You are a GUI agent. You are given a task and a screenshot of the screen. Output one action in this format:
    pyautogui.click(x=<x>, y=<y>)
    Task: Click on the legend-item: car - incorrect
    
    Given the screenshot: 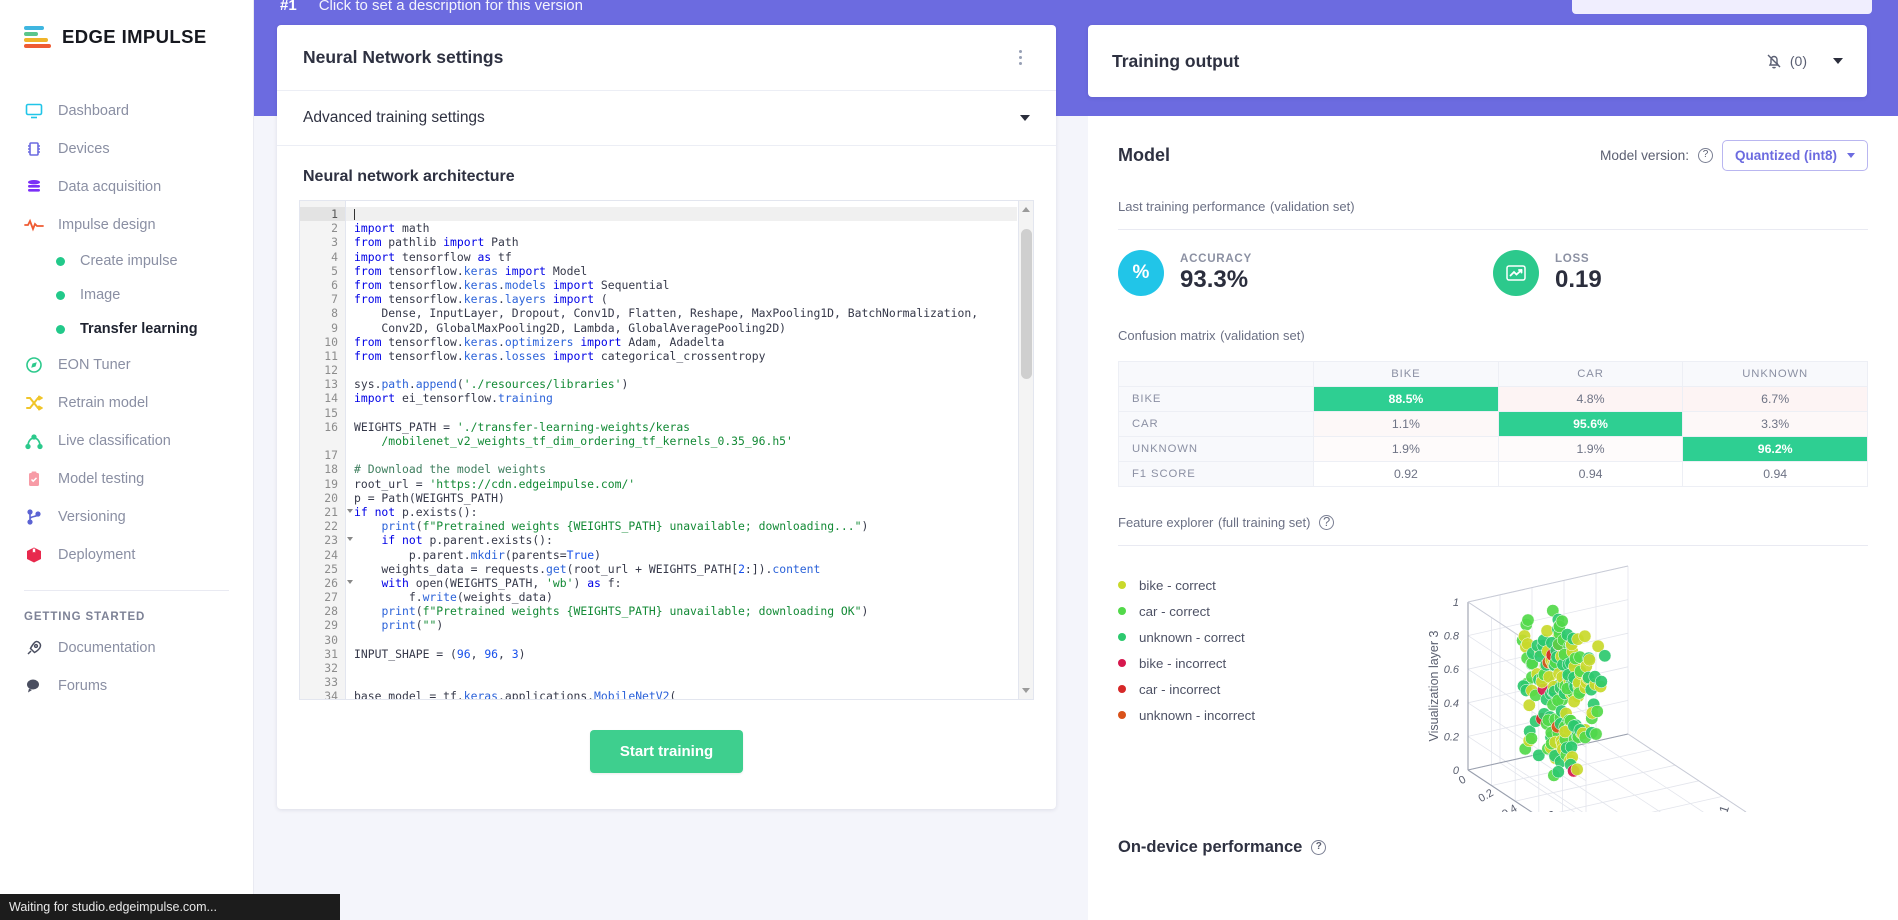 What is the action you would take?
    pyautogui.click(x=1228, y=689)
    